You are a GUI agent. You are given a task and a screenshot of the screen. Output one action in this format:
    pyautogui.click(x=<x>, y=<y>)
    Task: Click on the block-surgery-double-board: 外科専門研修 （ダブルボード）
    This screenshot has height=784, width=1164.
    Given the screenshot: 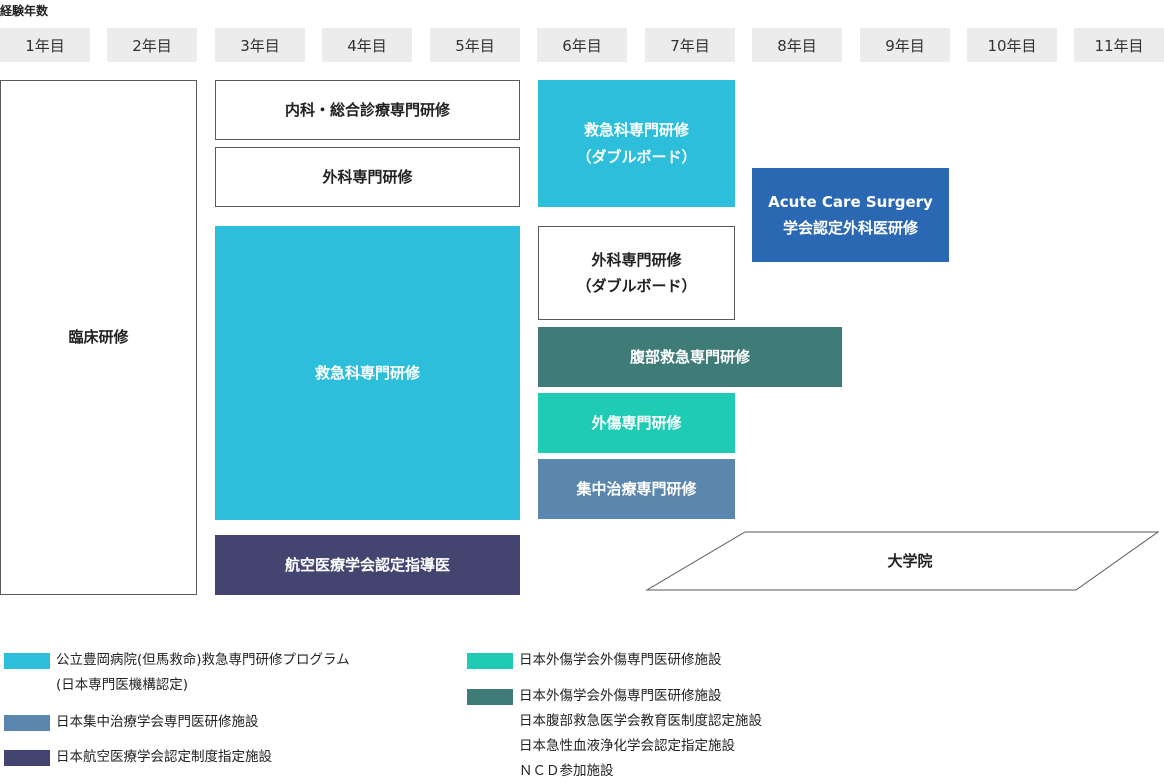 What is the action you would take?
    pyautogui.click(x=636, y=273)
    